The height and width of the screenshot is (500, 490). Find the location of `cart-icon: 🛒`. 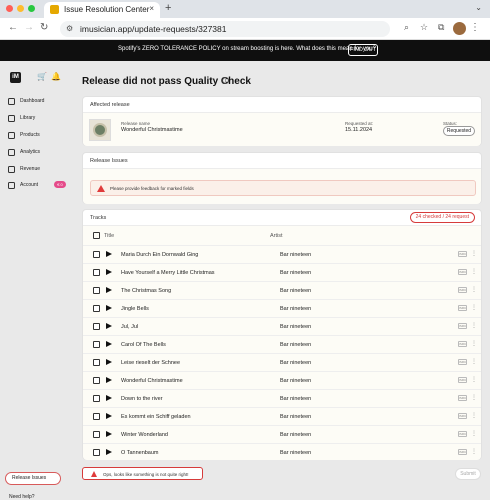

cart-icon: 🛒 is located at coordinates (42, 76).